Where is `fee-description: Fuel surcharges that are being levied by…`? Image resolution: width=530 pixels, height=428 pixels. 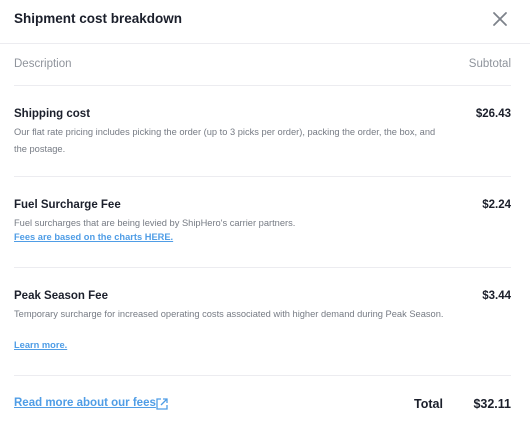 fee-description: Fuel surcharges that are being levied by… is located at coordinates (155, 223).